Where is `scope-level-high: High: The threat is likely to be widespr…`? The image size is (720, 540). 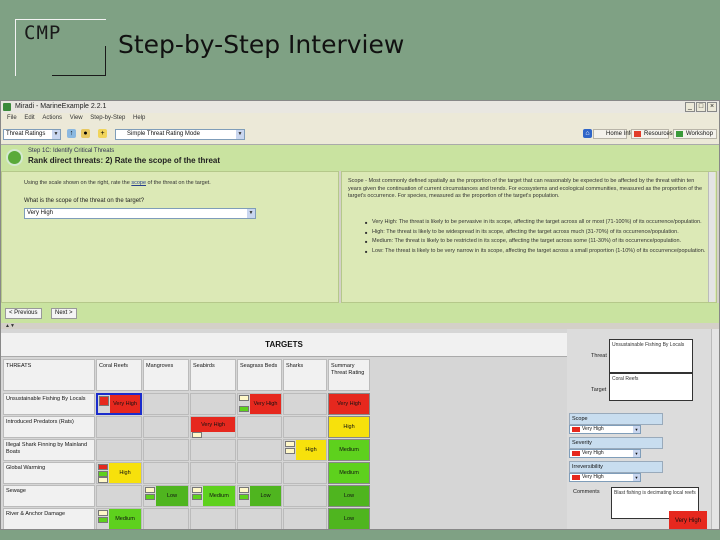
scope-level-high: High: The threat is likely to be widespr… is located at coordinates (535, 233).